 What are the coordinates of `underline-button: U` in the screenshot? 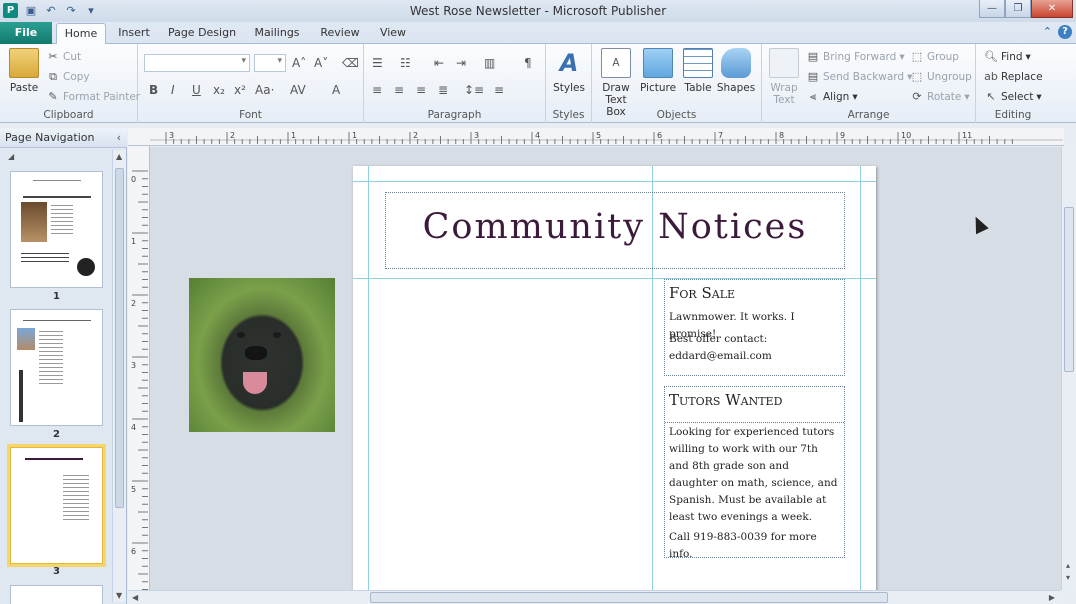 It's located at (196, 90).